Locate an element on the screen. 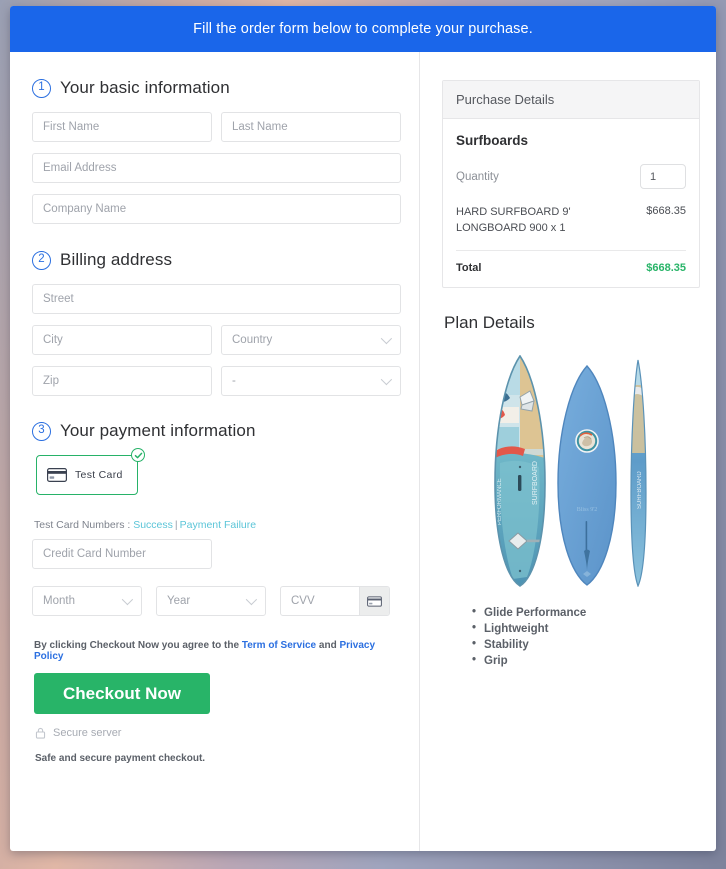  step-heading-basic-information: 1 Your basic information is located at coordinates (216, 88).